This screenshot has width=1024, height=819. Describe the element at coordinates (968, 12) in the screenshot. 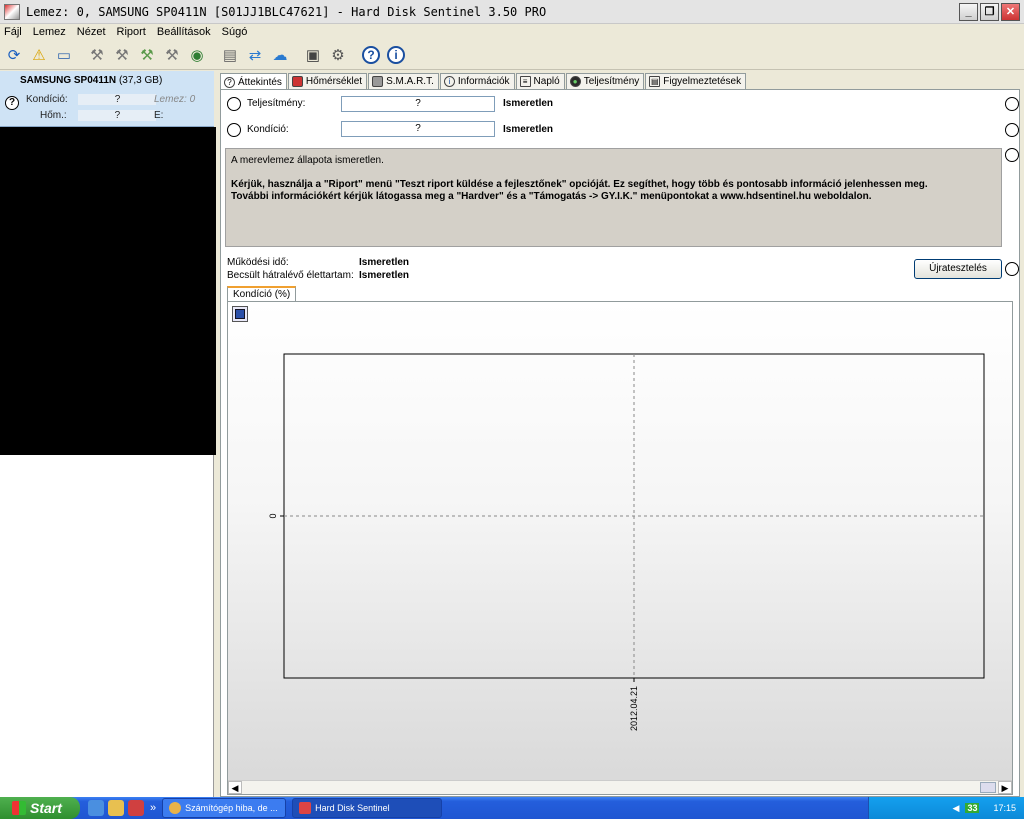

I see `minimize-button: _` at that location.